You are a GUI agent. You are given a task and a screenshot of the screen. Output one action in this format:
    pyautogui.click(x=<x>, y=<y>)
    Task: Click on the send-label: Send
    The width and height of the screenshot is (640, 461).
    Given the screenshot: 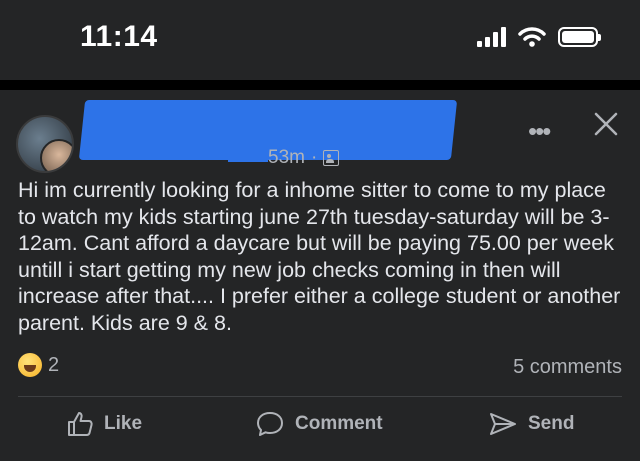 What is the action you would take?
    pyautogui.click(x=551, y=423)
    